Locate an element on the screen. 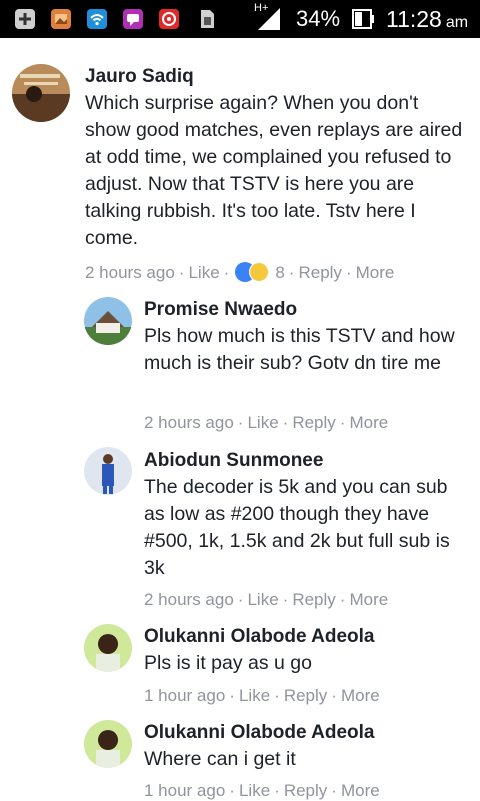  clock: 11:28 am is located at coordinates (427, 19).